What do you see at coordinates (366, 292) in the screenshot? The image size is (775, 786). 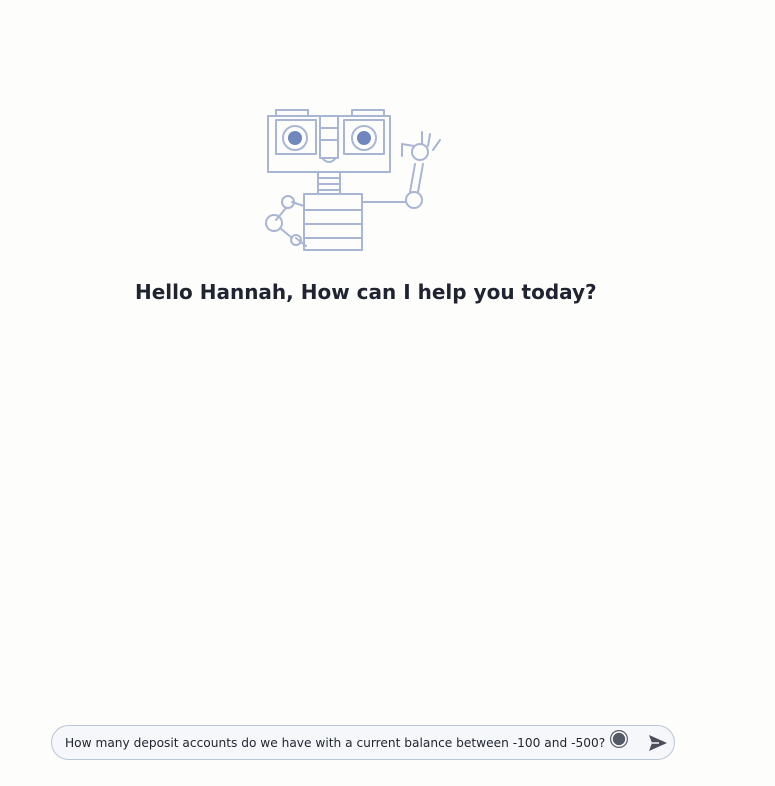 I see `greeting-title: Hello Hannah, How can I help you today?` at bounding box center [366, 292].